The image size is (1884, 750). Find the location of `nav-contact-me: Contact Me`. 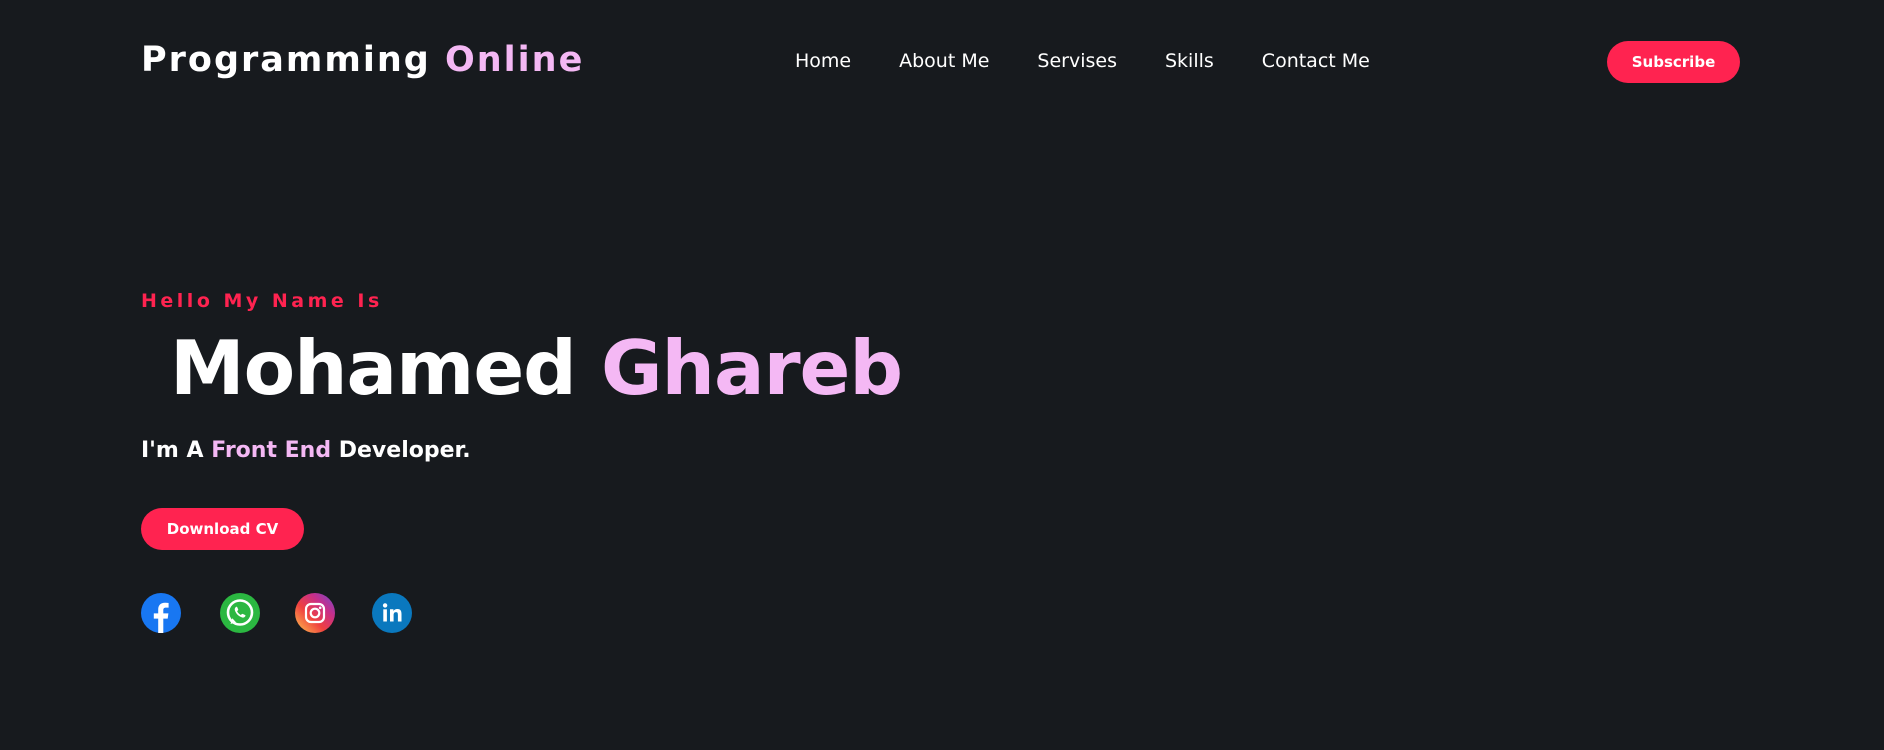

nav-contact-me: Contact Me is located at coordinates (1316, 61).